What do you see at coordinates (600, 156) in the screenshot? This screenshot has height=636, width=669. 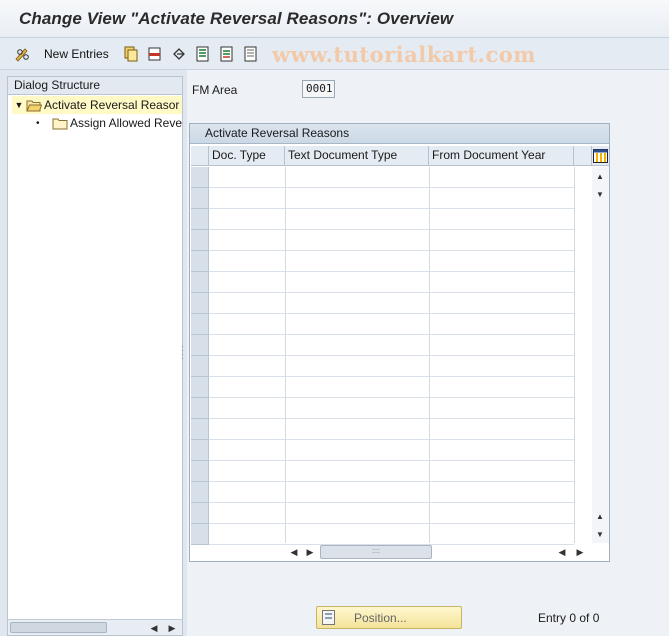 I see `table-settings-icon` at bounding box center [600, 156].